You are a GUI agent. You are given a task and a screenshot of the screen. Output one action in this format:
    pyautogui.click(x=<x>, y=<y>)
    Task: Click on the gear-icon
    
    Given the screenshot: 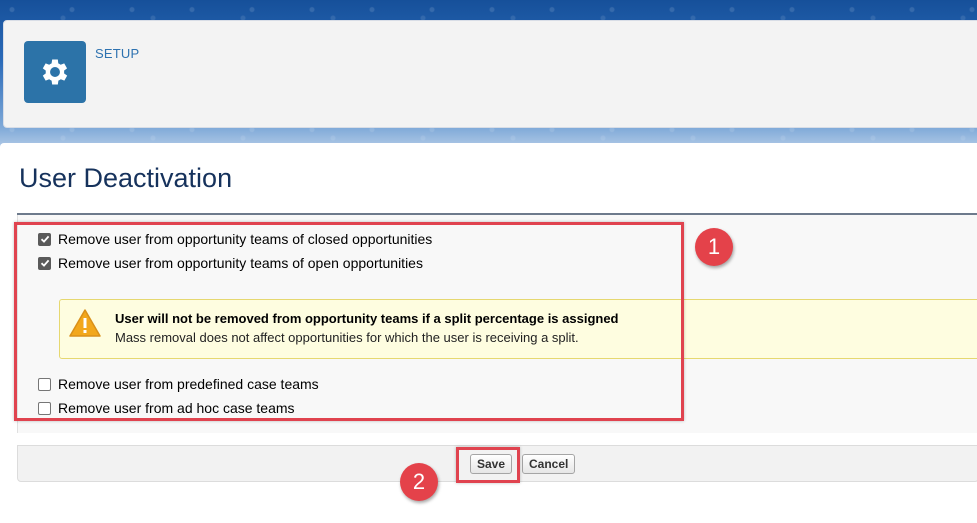 What is the action you would take?
    pyautogui.click(x=55, y=72)
    